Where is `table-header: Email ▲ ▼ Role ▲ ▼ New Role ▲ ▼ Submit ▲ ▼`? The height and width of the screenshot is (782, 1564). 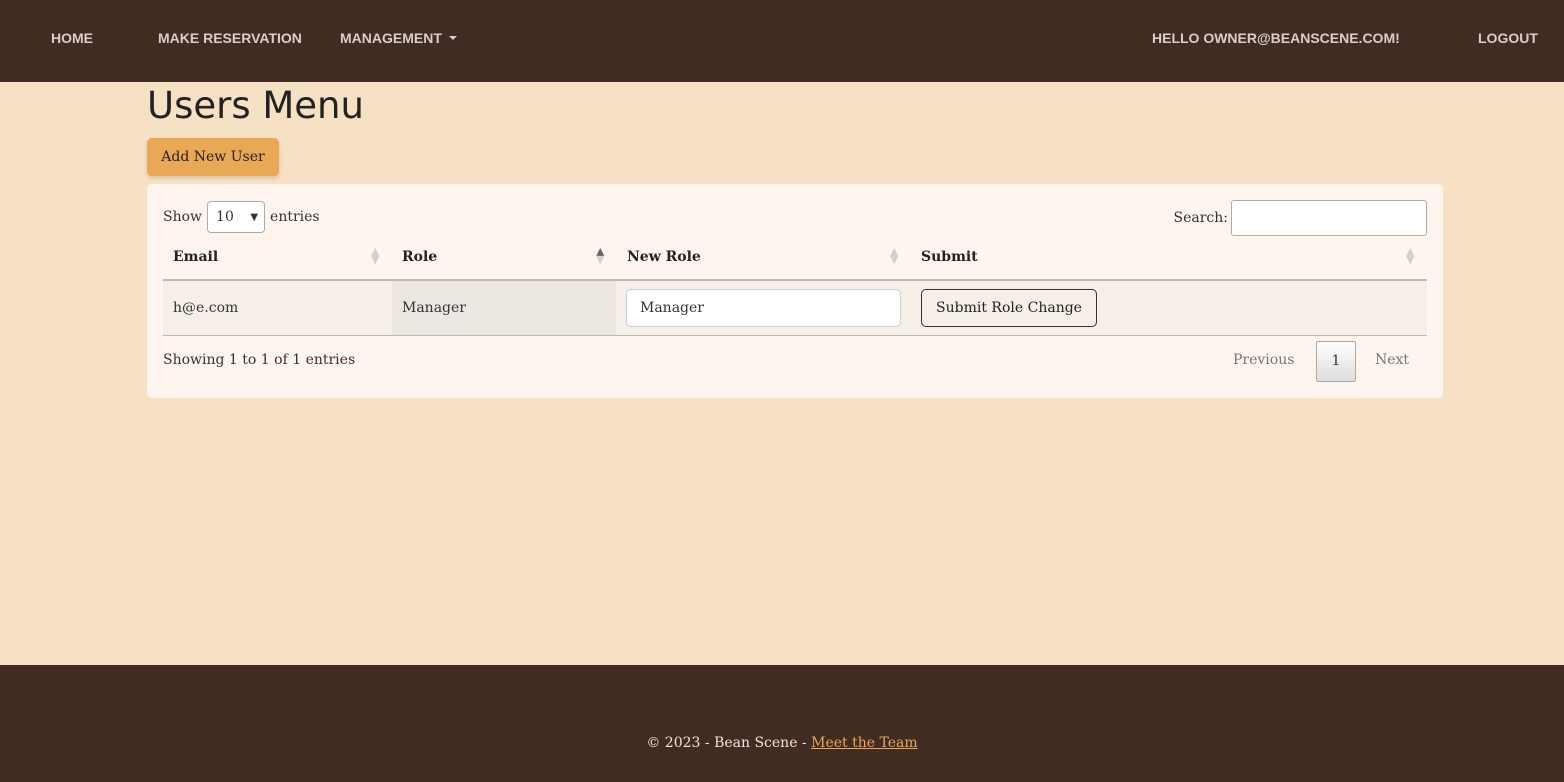 table-header: Email ▲ ▼ Role ▲ ▼ New Role ▲ ▼ Submit ▲ ▼ is located at coordinates (795, 256).